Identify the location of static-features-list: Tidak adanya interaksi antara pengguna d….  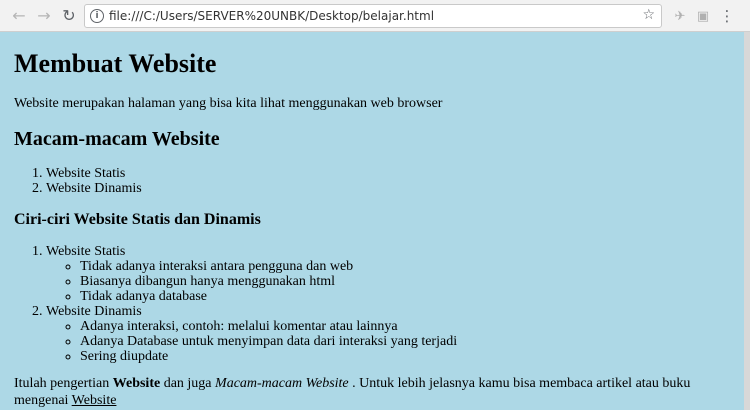
(251, 281).